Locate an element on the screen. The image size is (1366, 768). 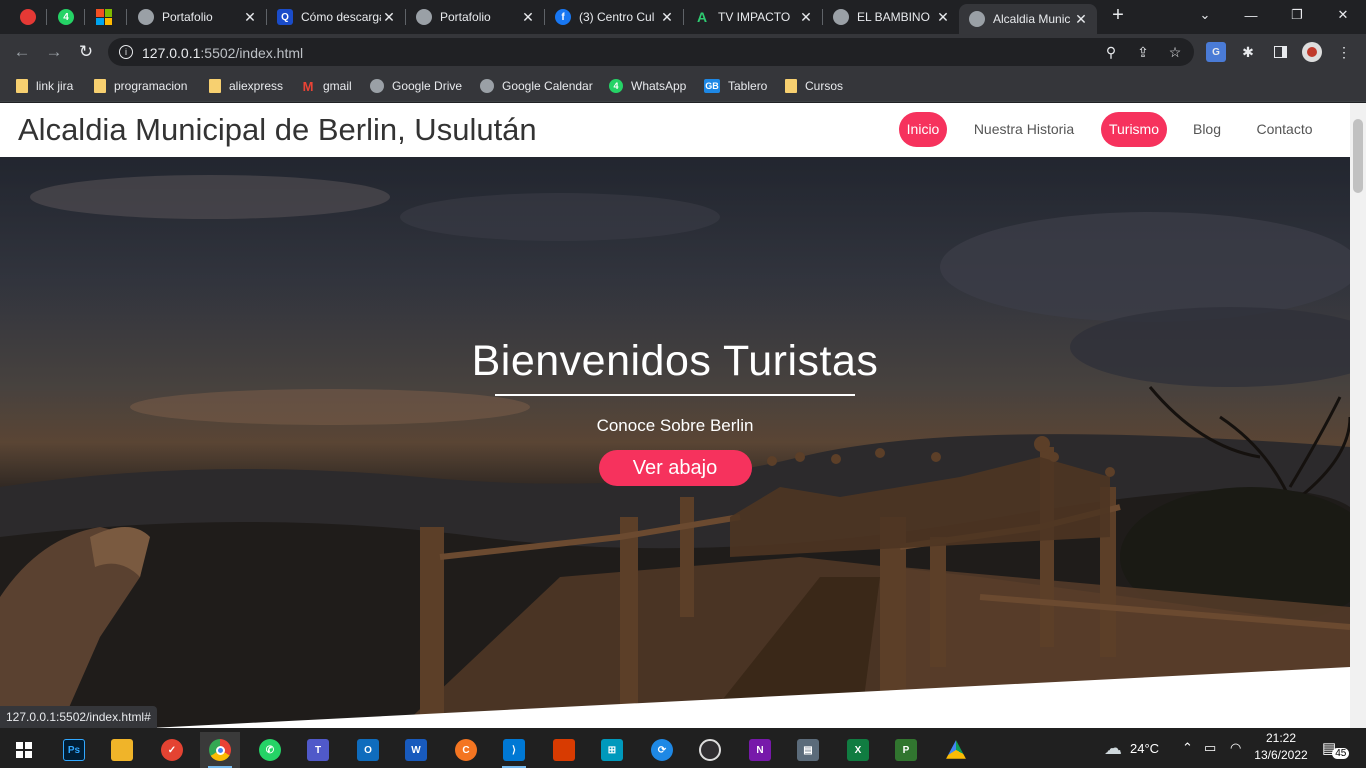
nav-contacto: Contacto is located at coordinates (1284, 129).